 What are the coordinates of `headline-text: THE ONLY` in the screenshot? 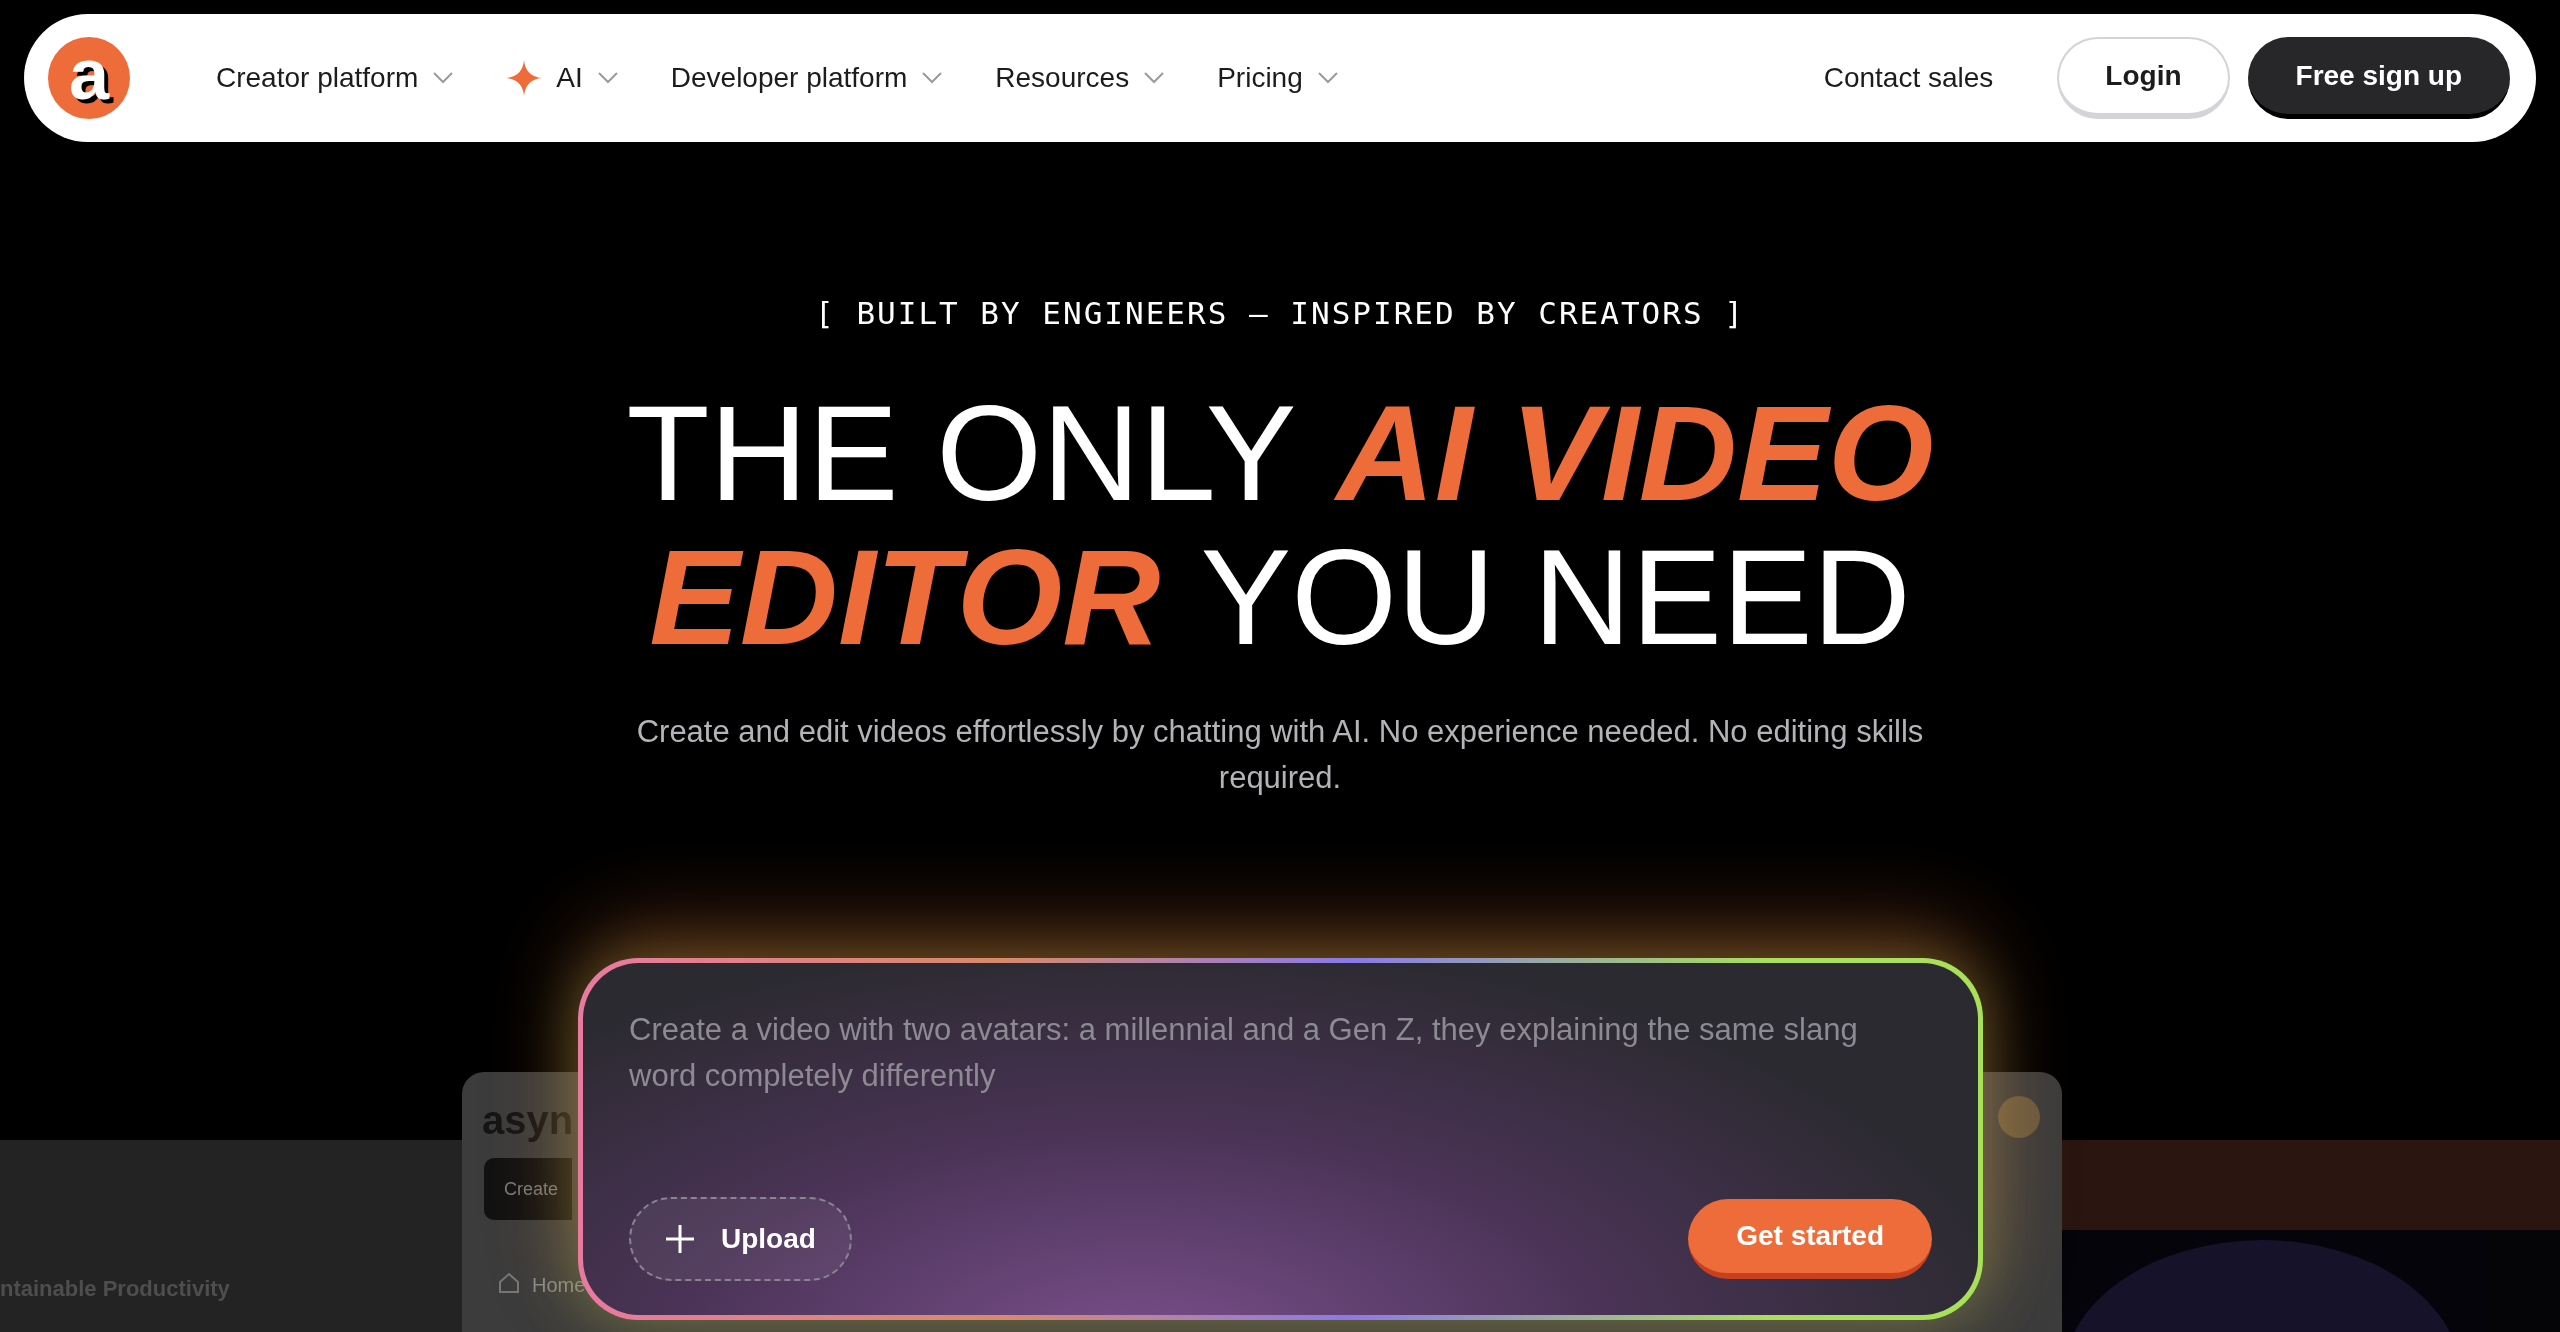 It's located at (961, 452).